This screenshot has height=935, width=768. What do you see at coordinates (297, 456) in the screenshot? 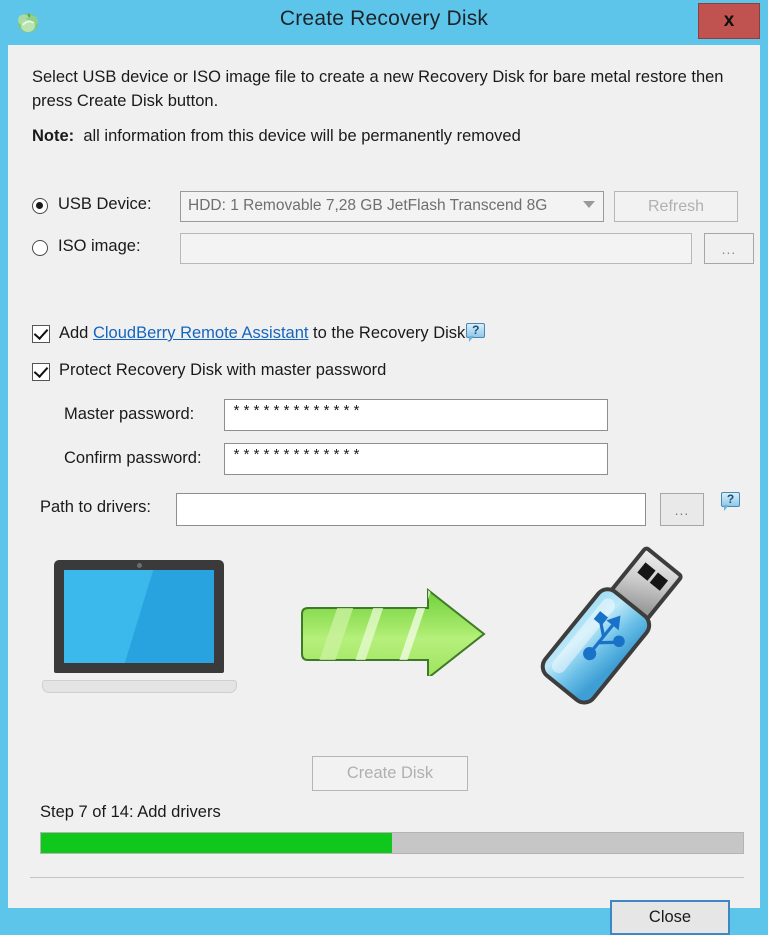
I see `confirm-password-value: *************` at bounding box center [297, 456].